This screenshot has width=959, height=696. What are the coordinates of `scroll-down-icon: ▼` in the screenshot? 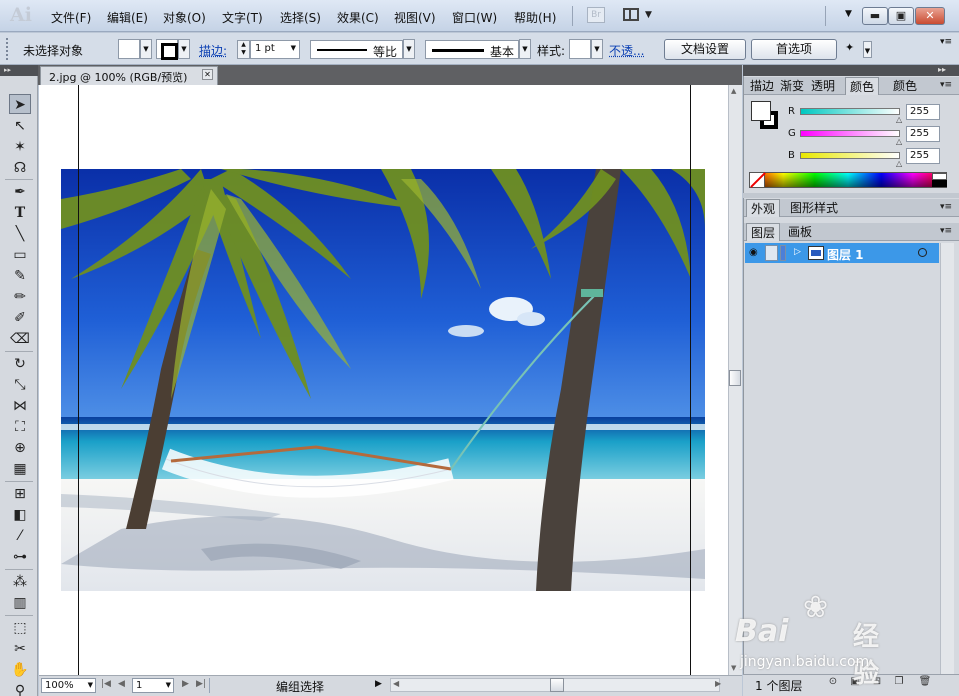 It's located at (733, 668).